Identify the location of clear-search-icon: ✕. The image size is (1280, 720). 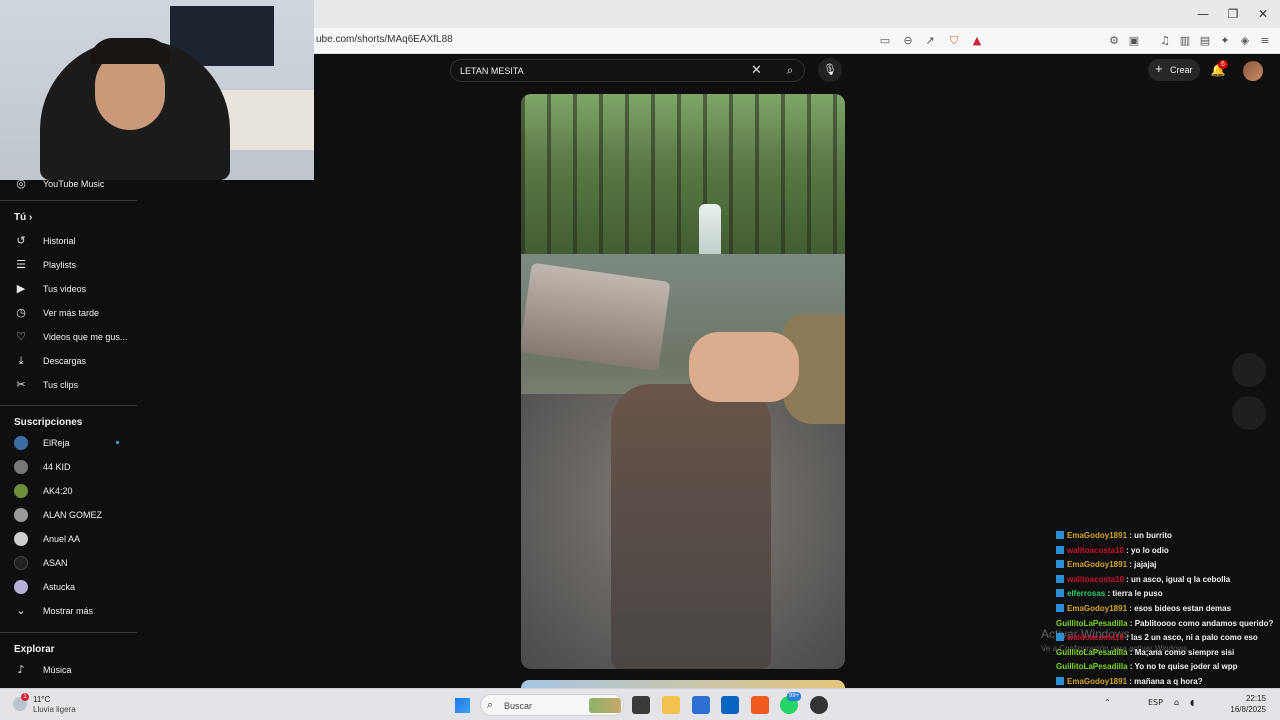
(756, 70).